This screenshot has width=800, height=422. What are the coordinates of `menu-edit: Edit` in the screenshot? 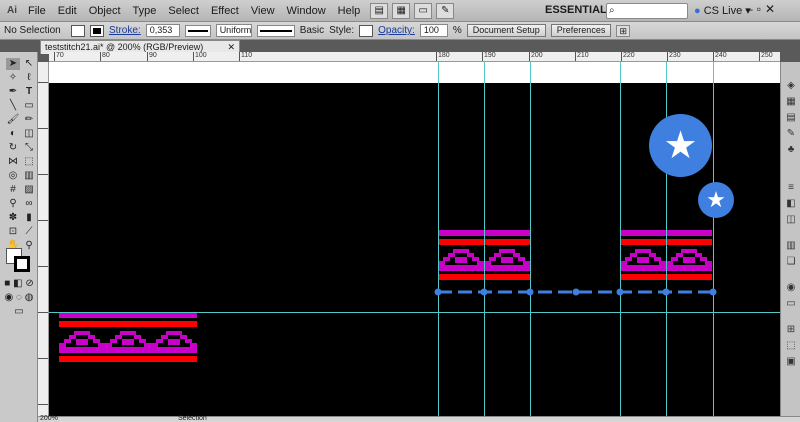 It's located at (67, 11).